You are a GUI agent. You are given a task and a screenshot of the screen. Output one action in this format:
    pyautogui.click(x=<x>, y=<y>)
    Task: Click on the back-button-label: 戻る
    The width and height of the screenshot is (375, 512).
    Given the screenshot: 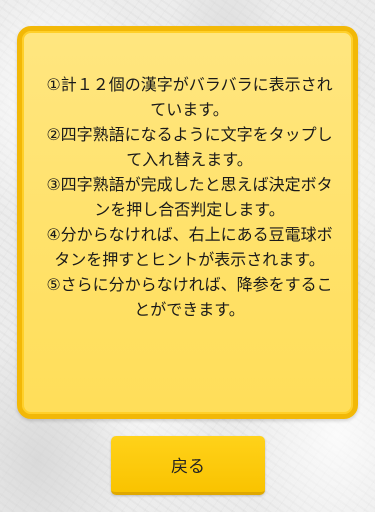 What is the action you would take?
    pyautogui.click(x=188, y=466)
    